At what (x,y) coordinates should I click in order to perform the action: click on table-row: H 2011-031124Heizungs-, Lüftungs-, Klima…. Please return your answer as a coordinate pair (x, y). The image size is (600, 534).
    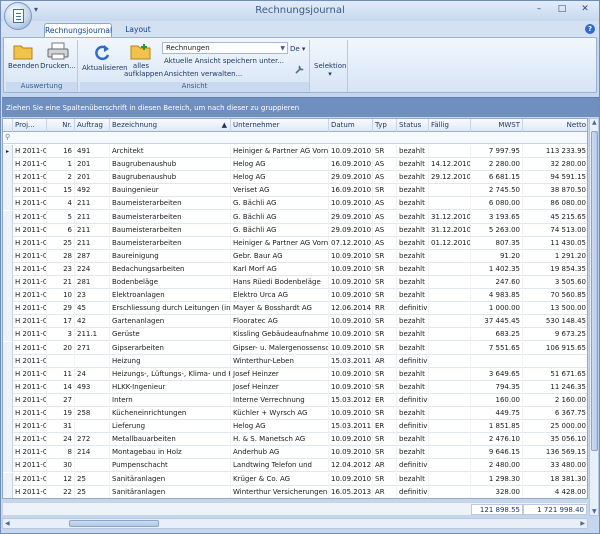
    Looking at the image, I should click on (295, 374).